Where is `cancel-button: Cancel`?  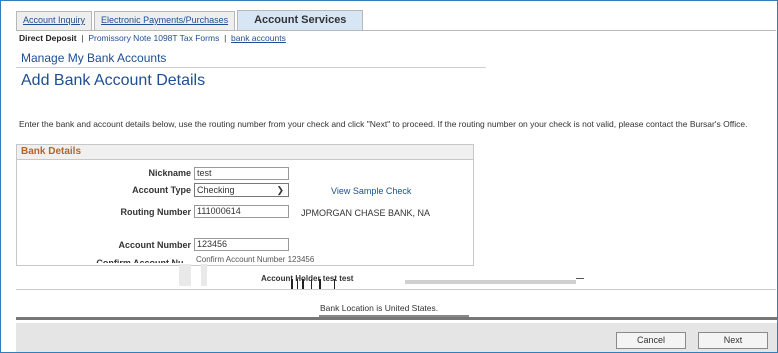 cancel-button: Cancel is located at coordinates (651, 340).